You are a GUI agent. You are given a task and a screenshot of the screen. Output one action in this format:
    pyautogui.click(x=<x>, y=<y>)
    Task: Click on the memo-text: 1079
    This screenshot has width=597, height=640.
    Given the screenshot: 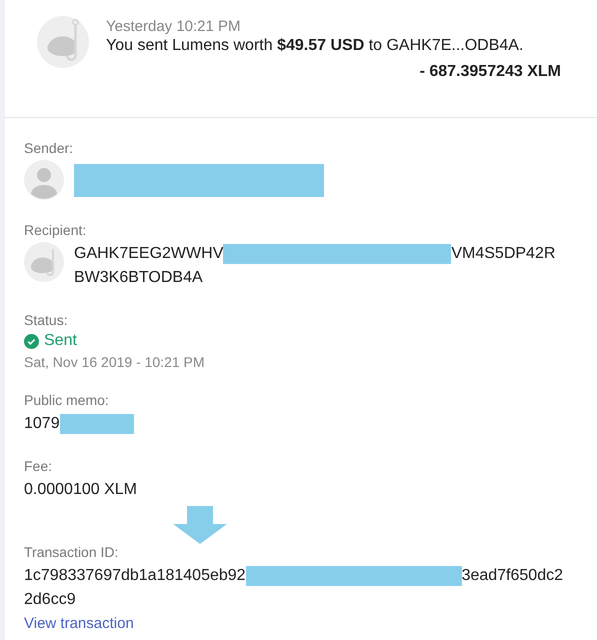 What is the action you would take?
    pyautogui.click(x=42, y=424)
    